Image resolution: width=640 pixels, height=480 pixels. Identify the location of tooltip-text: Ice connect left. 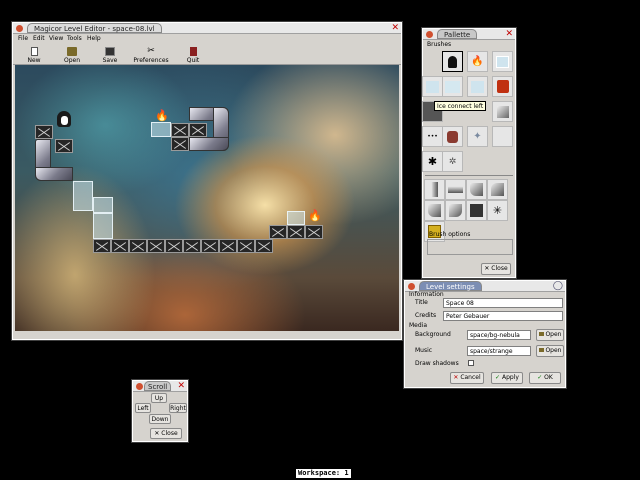
(460, 106).